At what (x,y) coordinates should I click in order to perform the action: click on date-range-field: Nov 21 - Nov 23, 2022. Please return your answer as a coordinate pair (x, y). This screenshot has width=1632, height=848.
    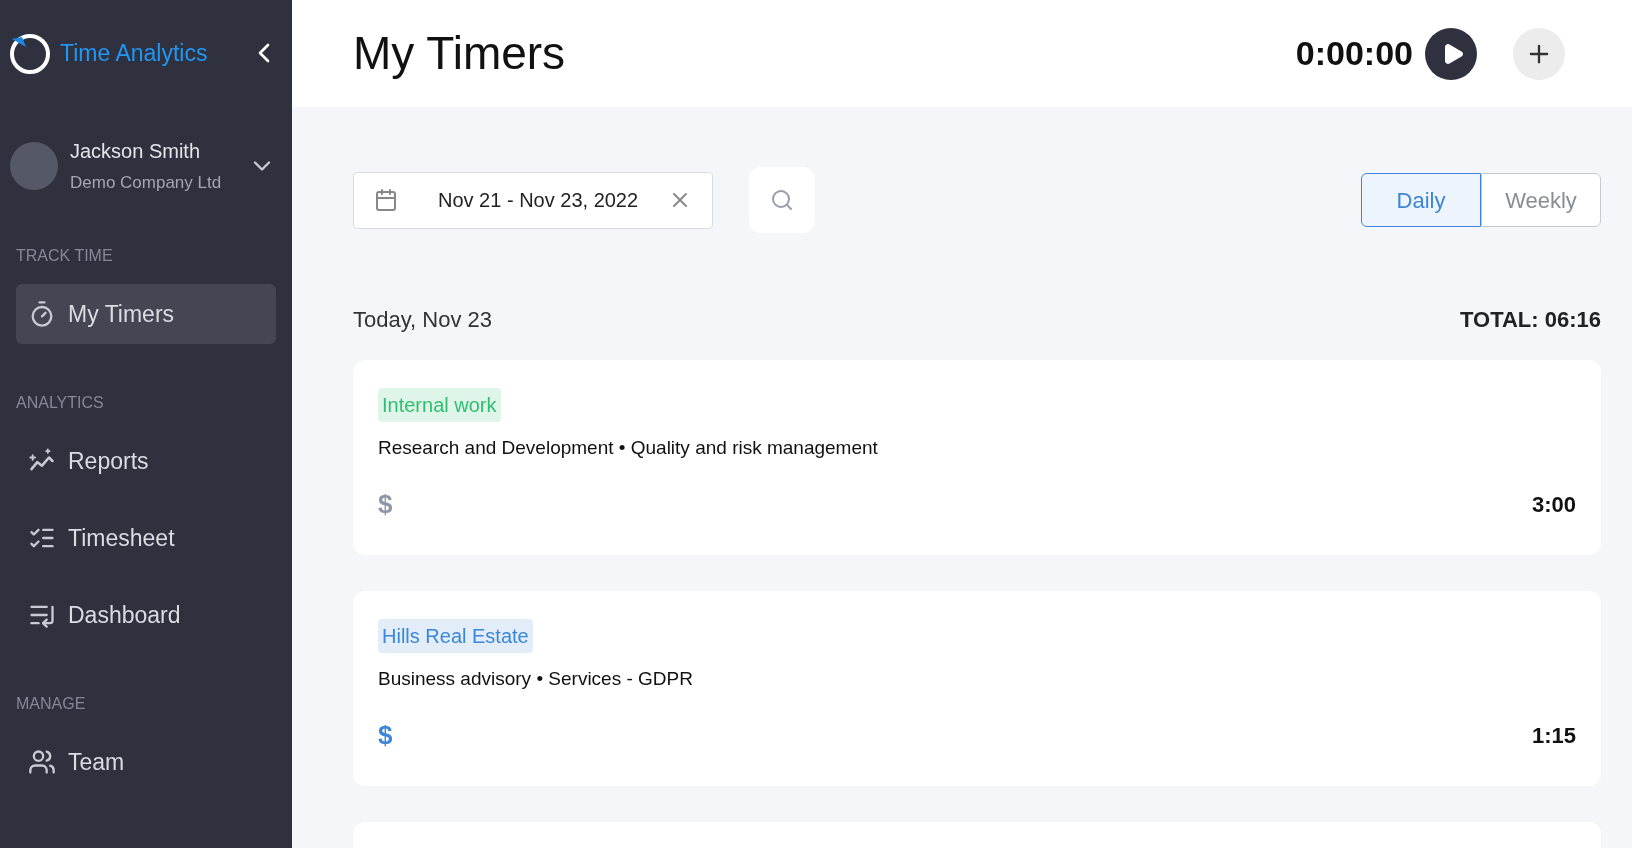
    Looking at the image, I should click on (533, 200).